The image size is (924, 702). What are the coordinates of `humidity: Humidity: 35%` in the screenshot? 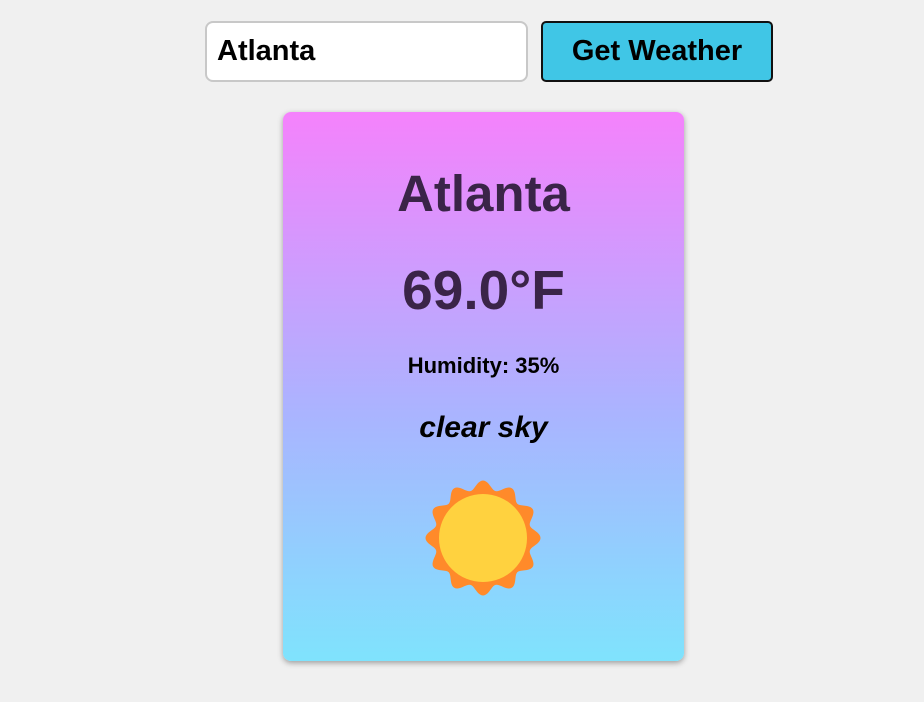 It's located at (483, 365).